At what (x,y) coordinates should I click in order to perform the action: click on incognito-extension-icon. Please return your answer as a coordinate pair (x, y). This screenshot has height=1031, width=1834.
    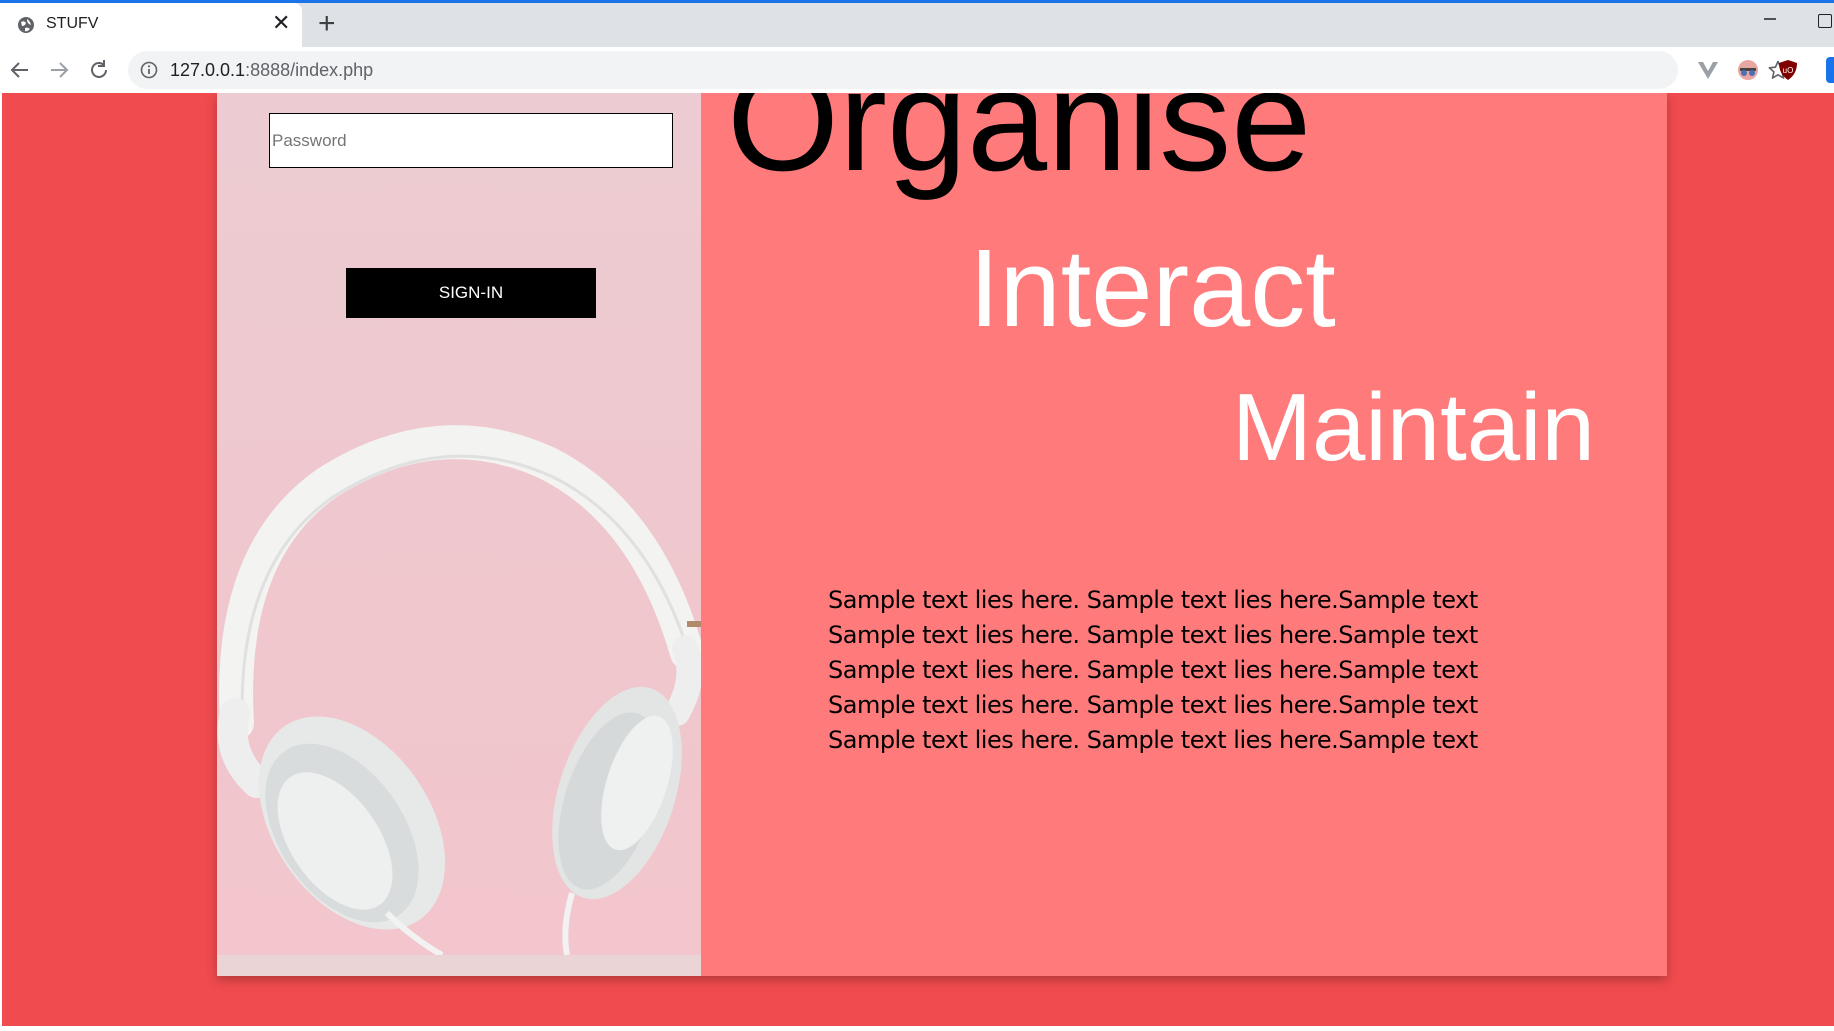
    Looking at the image, I should click on (1748, 70).